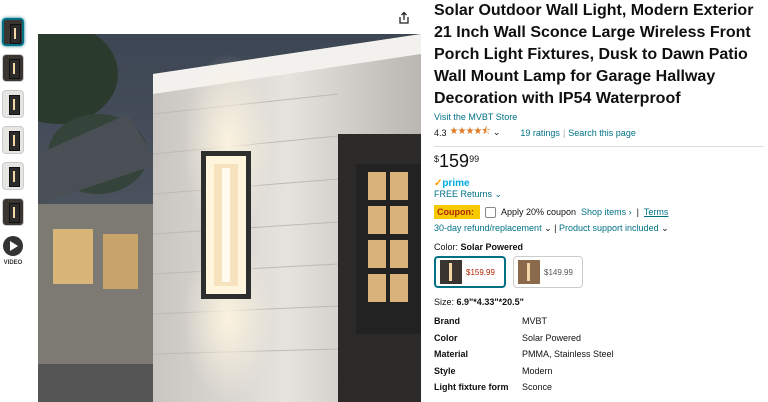  What do you see at coordinates (558, 272) in the screenshot?
I see `swatch-price: $149.99` at bounding box center [558, 272].